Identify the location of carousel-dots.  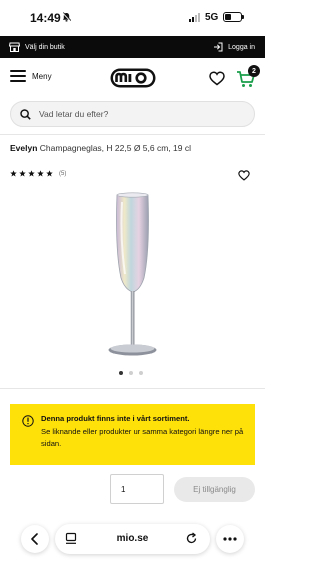
(131, 373).